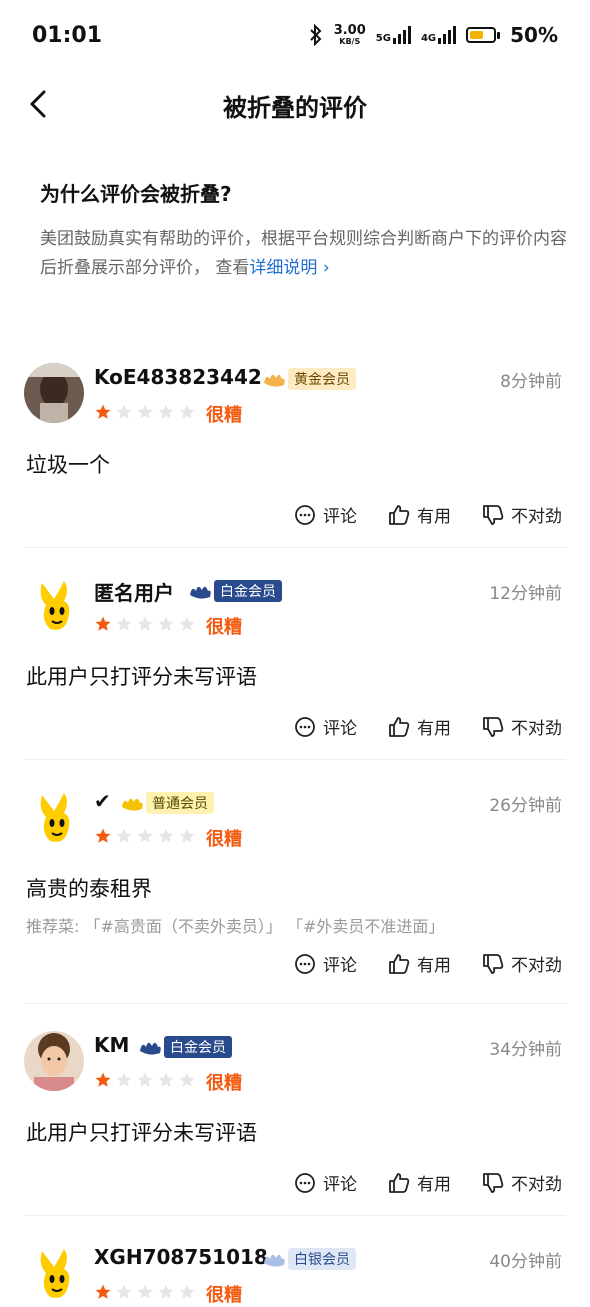 The image size is (590, 1307). What do you see at coordinates (67, 35) in the screenshot?
I see `status-time: 01:01` at bounding box center [67, 35].